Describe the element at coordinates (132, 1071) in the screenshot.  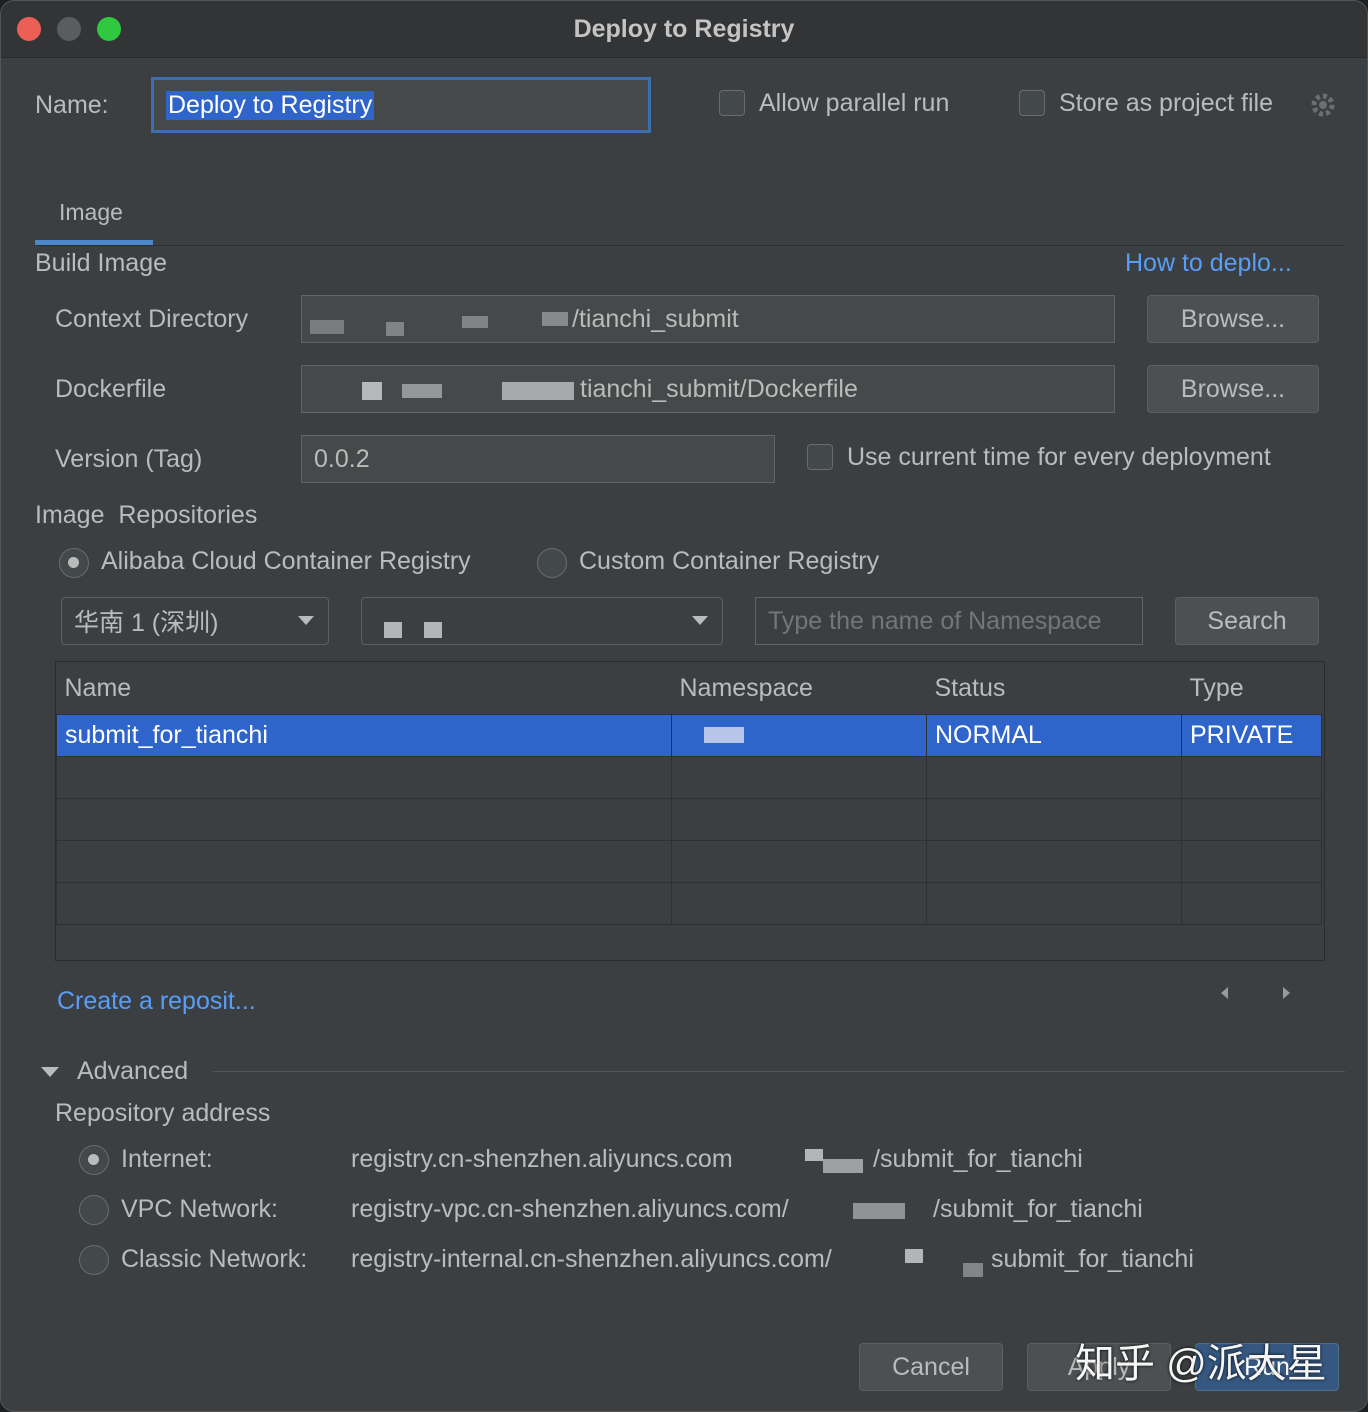
I see `advanced-toggle: Advanced` at that location.